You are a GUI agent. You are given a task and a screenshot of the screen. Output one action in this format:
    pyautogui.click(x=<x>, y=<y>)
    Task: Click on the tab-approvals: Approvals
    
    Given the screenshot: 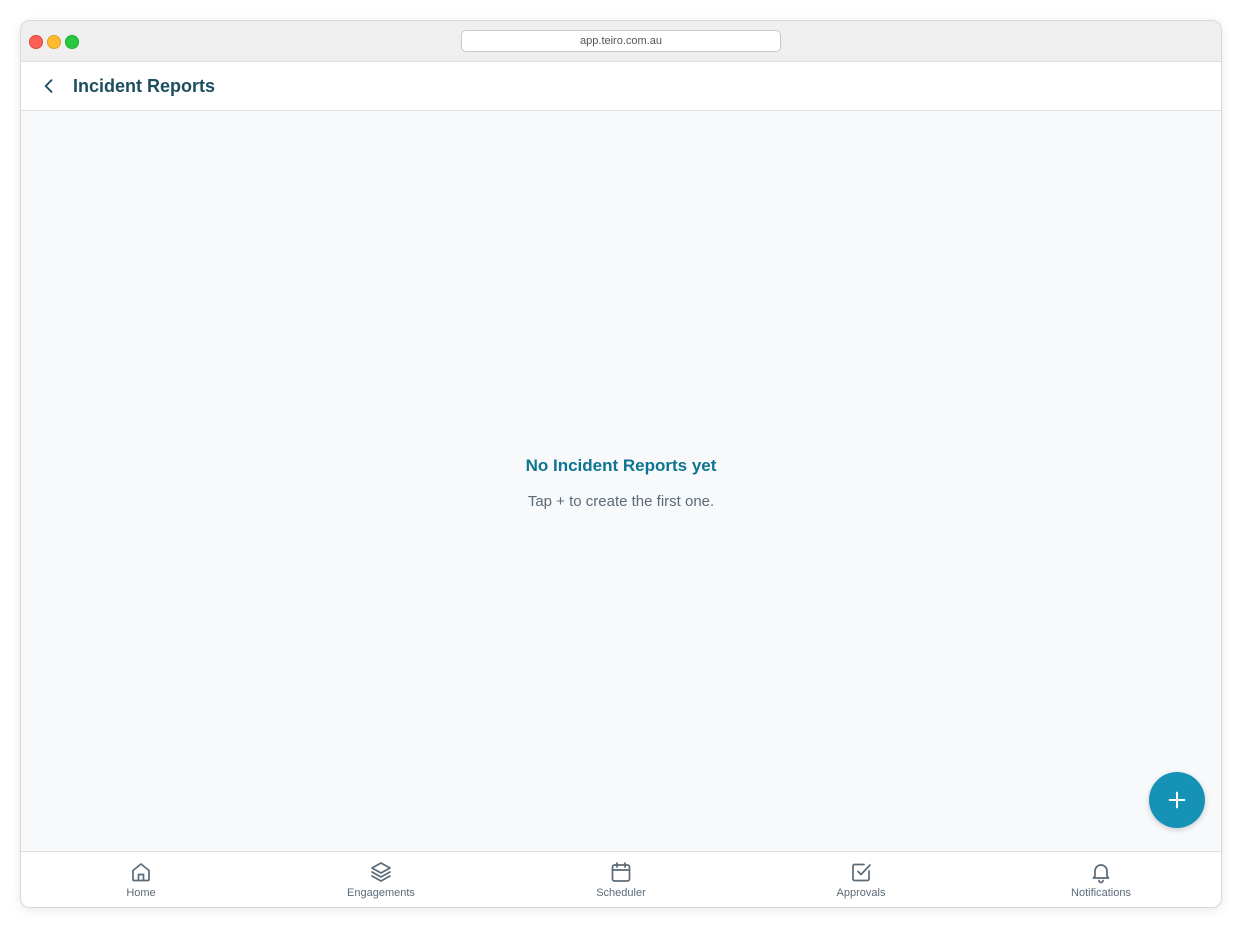 What is the action you would take?
    pyautogui.click(x=861, y=879)
    